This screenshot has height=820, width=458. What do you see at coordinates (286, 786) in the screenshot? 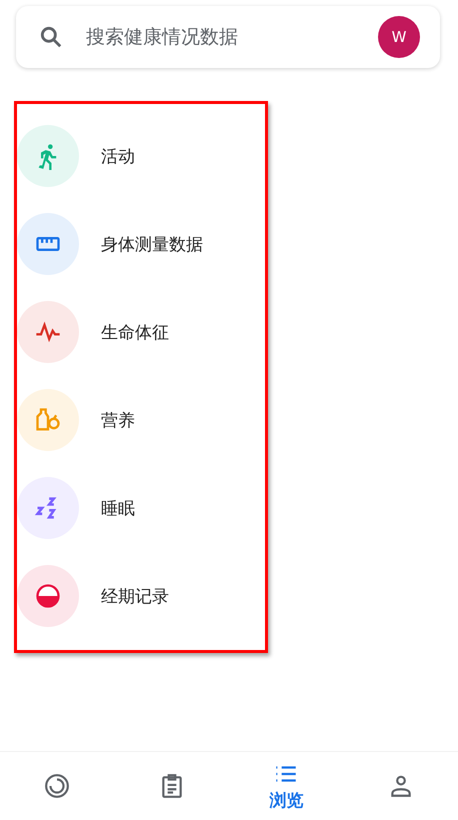
I see `nav-tab: 浏览` at bounding box center [286, 786].